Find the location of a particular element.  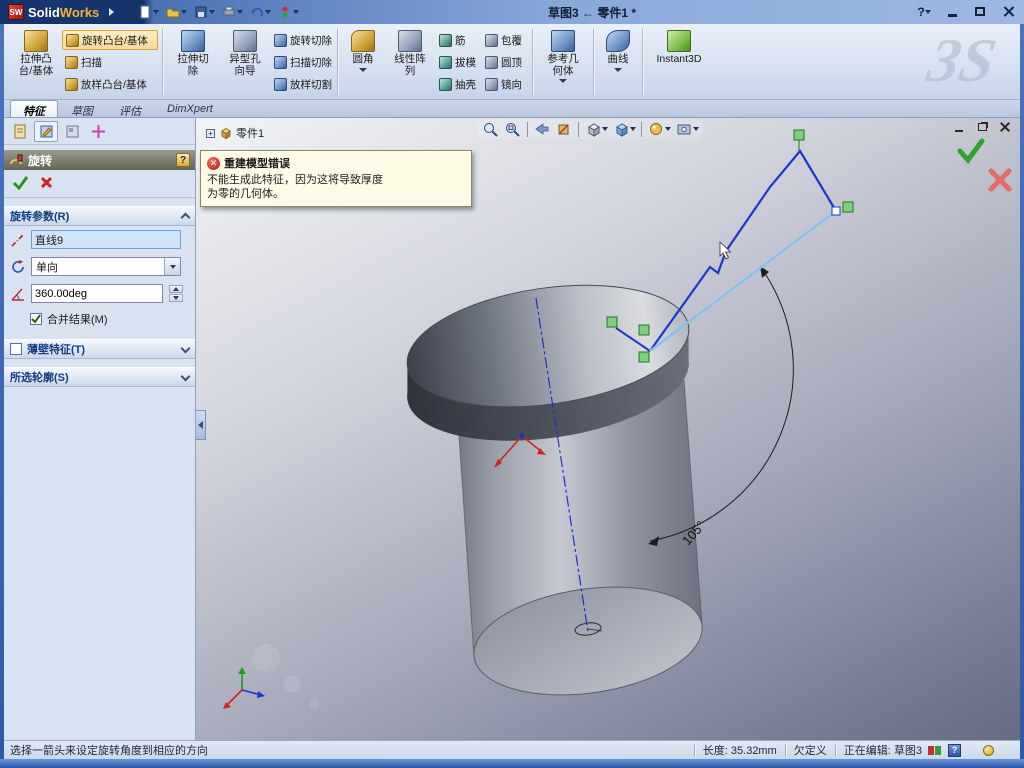

draft-button: 拔模 is located at coordinates (459, 62).